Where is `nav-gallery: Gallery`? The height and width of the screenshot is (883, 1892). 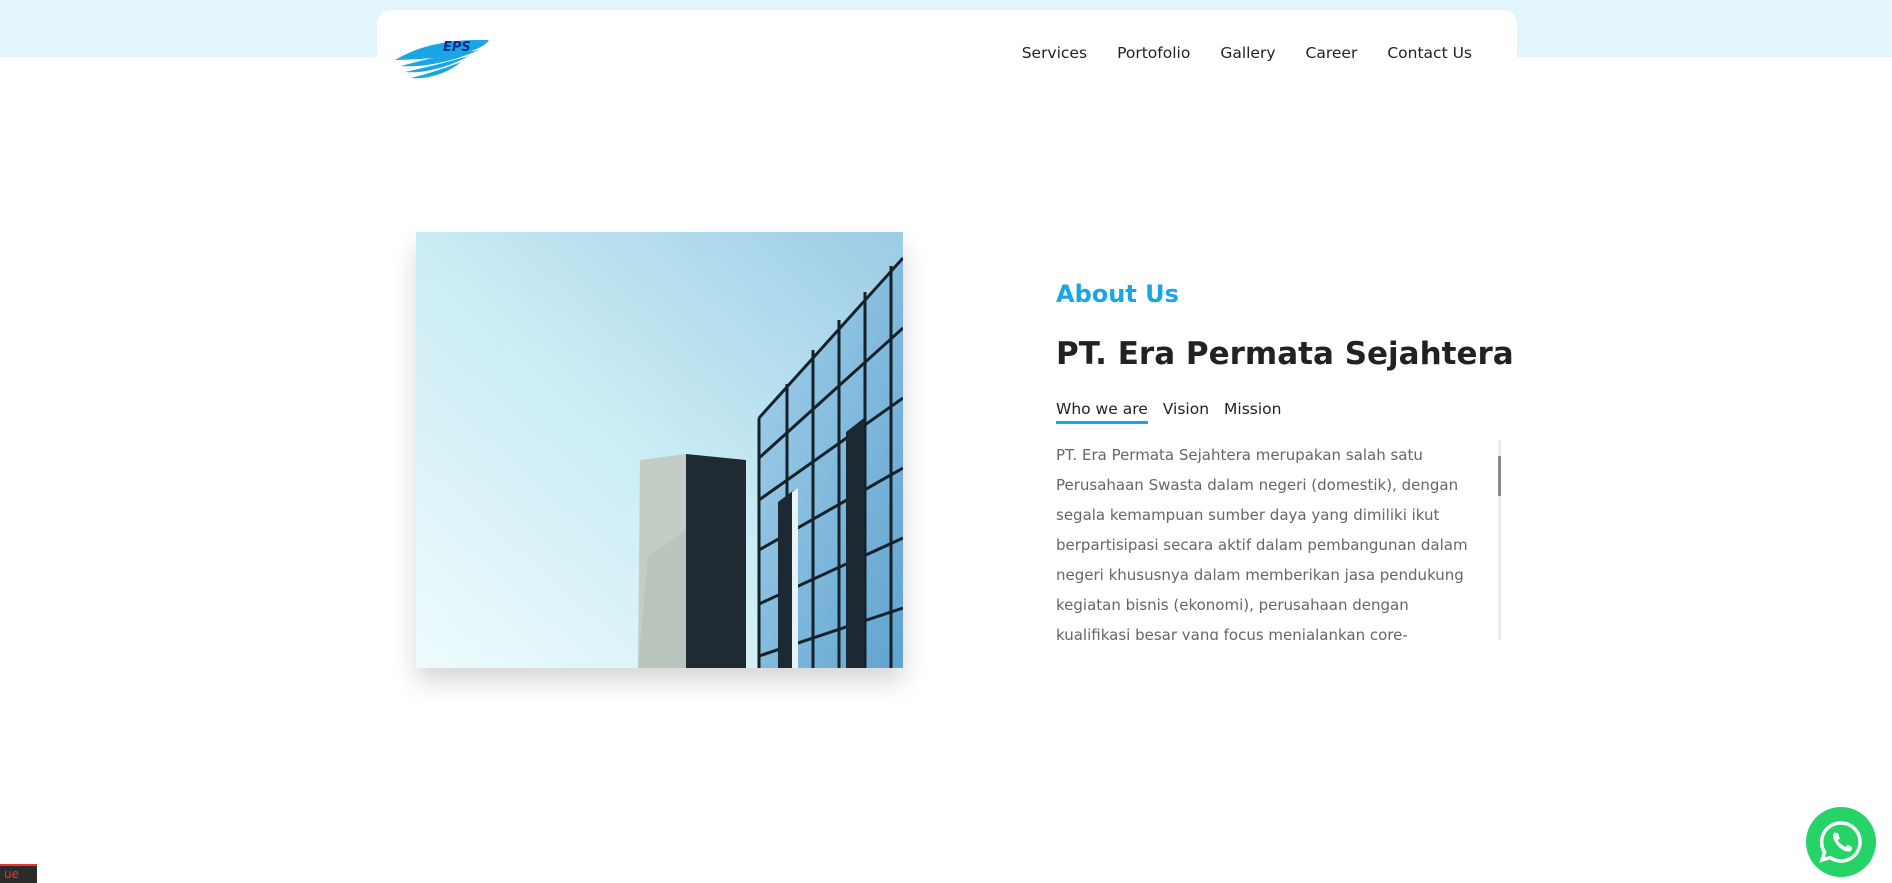 nav-gallery: Gallery is located at coordinates (1247, 53).